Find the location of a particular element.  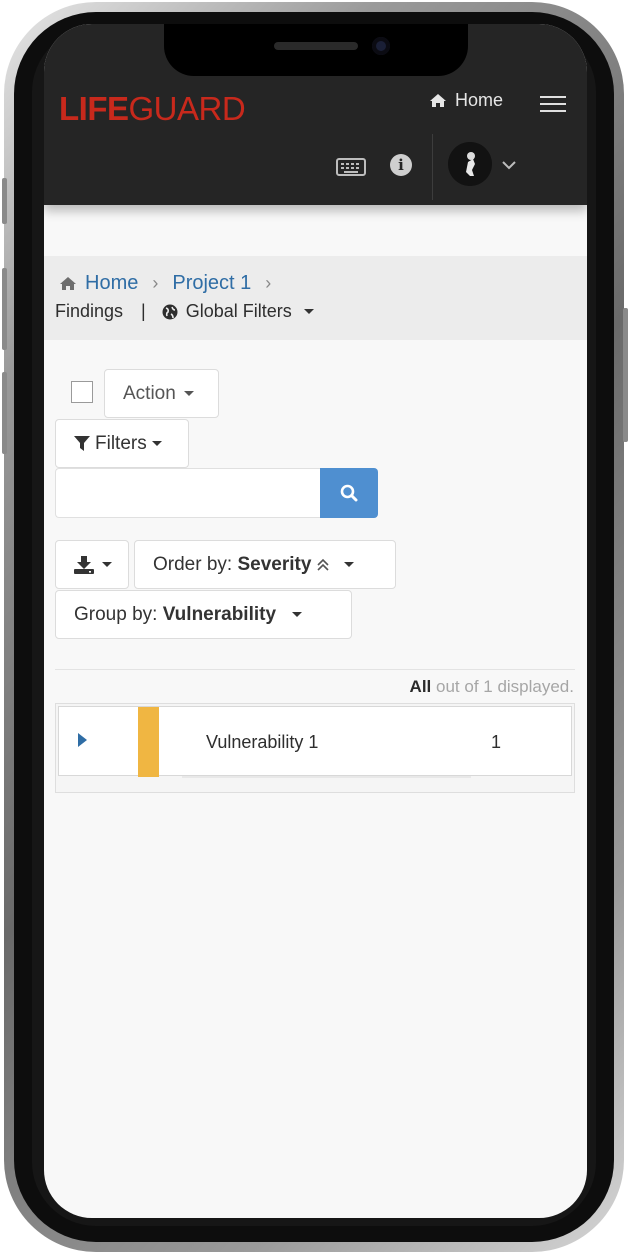

breadcrumb-current-row: Findings | Global Filters is located at coordinates (184, 311).